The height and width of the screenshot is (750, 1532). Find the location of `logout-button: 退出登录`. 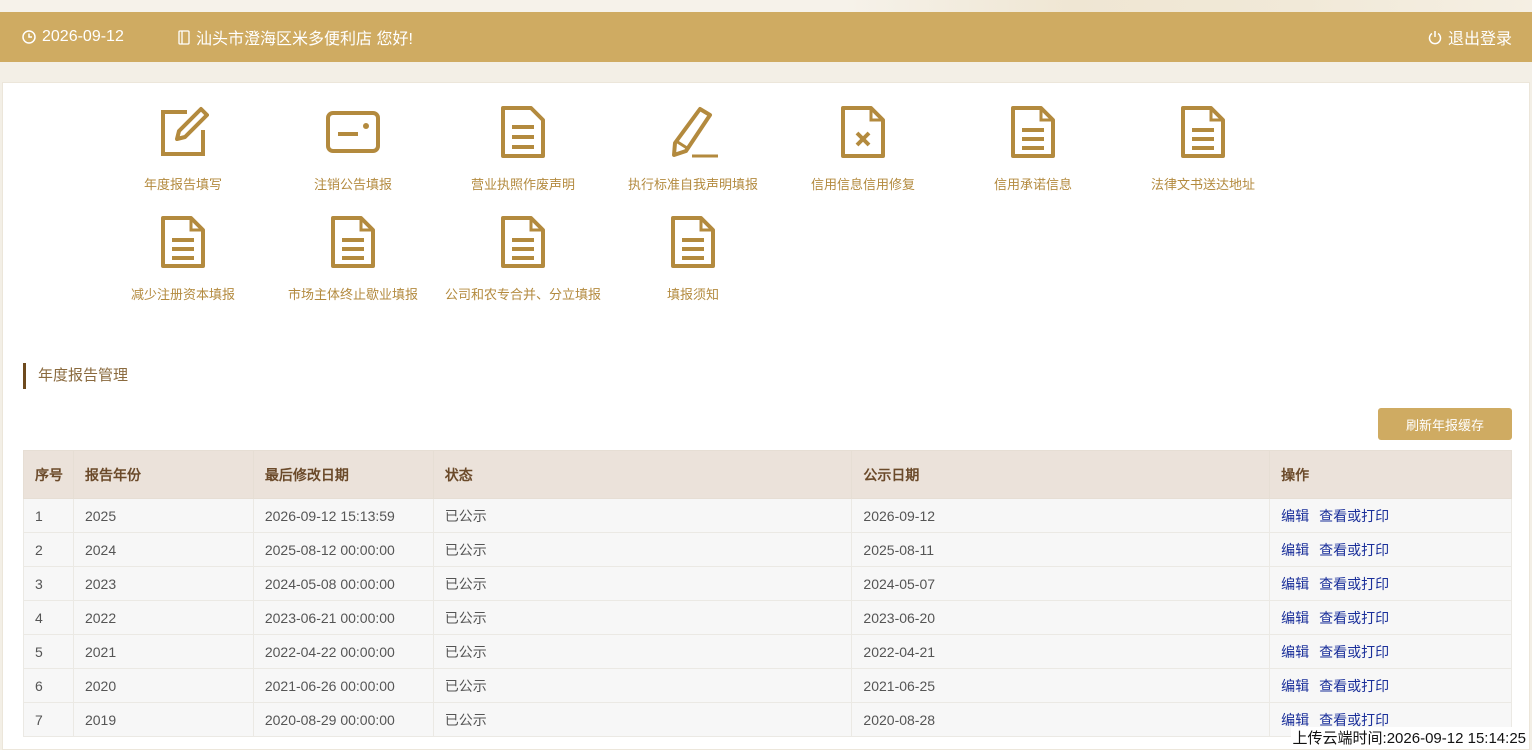

logout-button: 退出登录 is located at coordinates (1470, 37).